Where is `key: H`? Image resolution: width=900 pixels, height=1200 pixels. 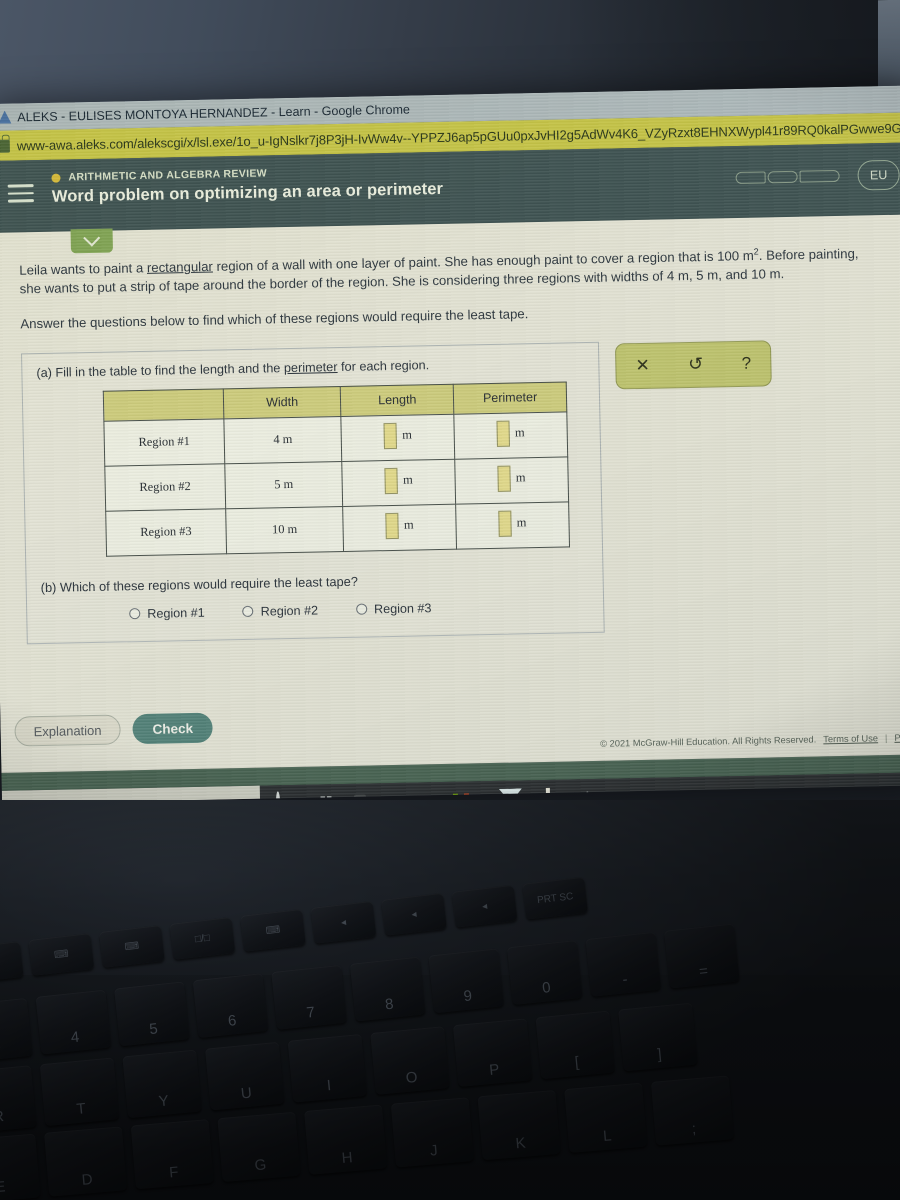 key: H is located at coordinates (346, 1139).